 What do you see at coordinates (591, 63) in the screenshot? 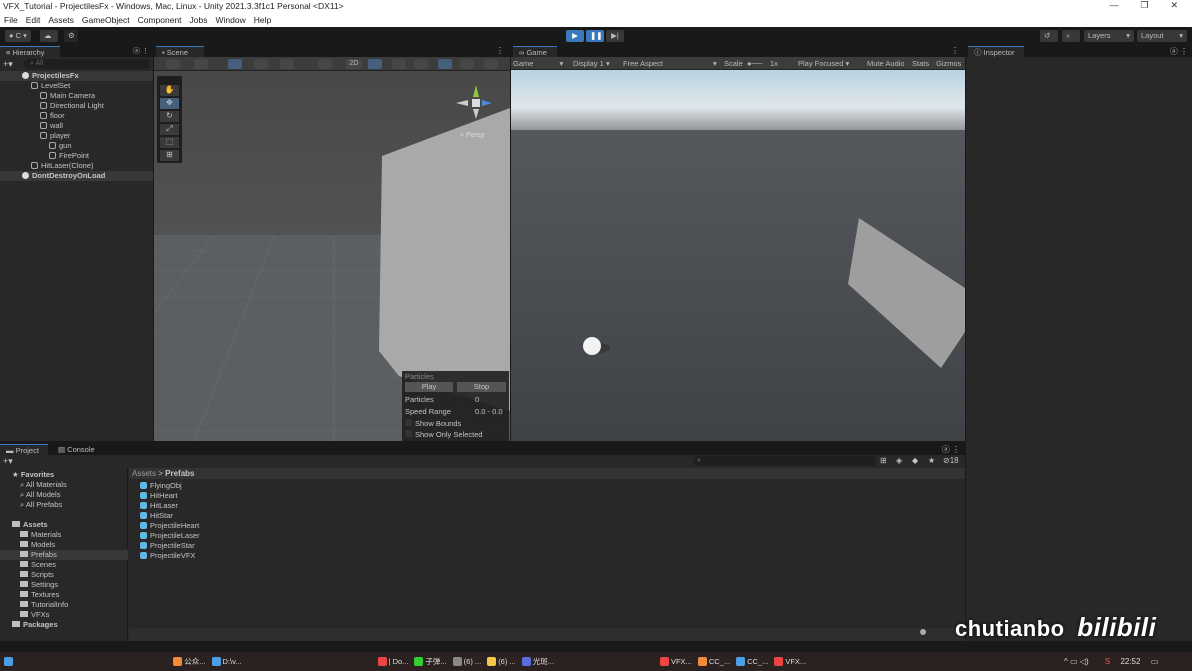
I see `display-dropdown: Display 1 ▾` at bounding box center [591, 63].